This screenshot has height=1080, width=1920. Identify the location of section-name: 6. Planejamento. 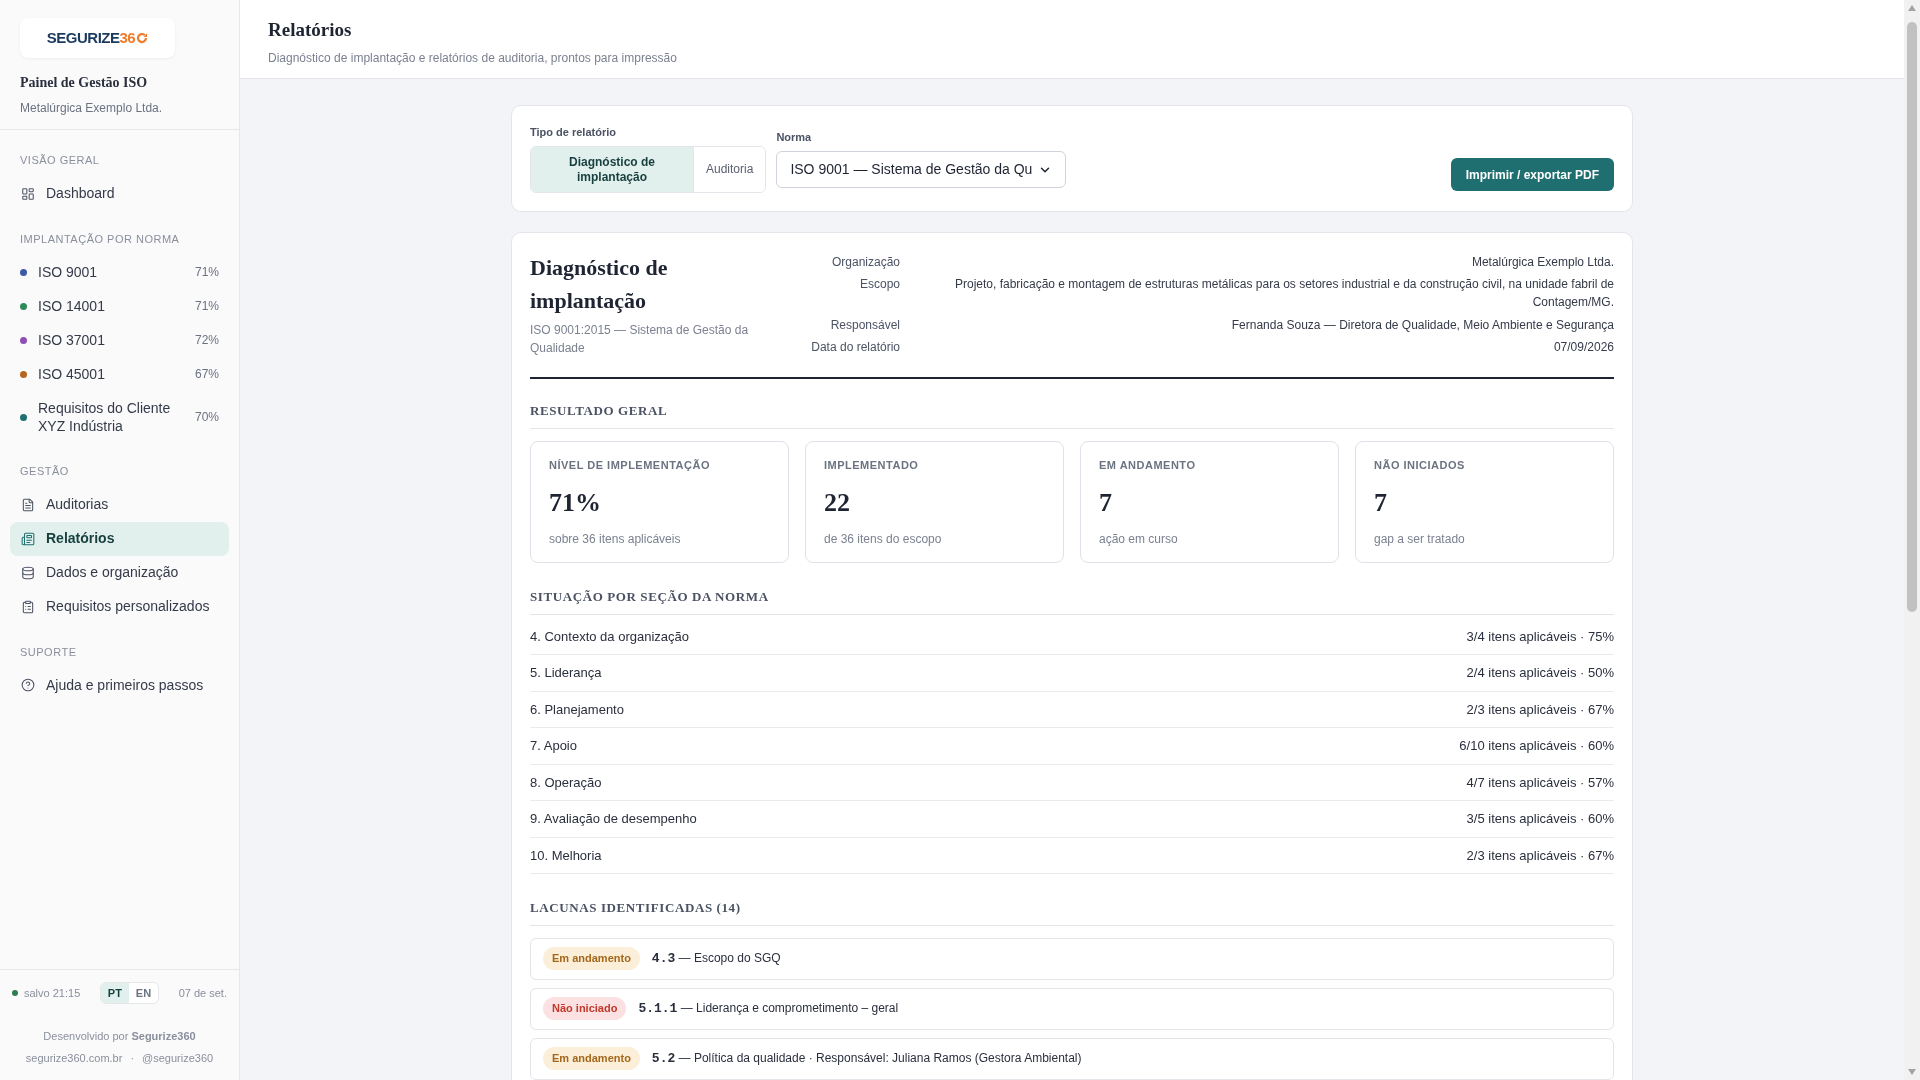
(577, 709).